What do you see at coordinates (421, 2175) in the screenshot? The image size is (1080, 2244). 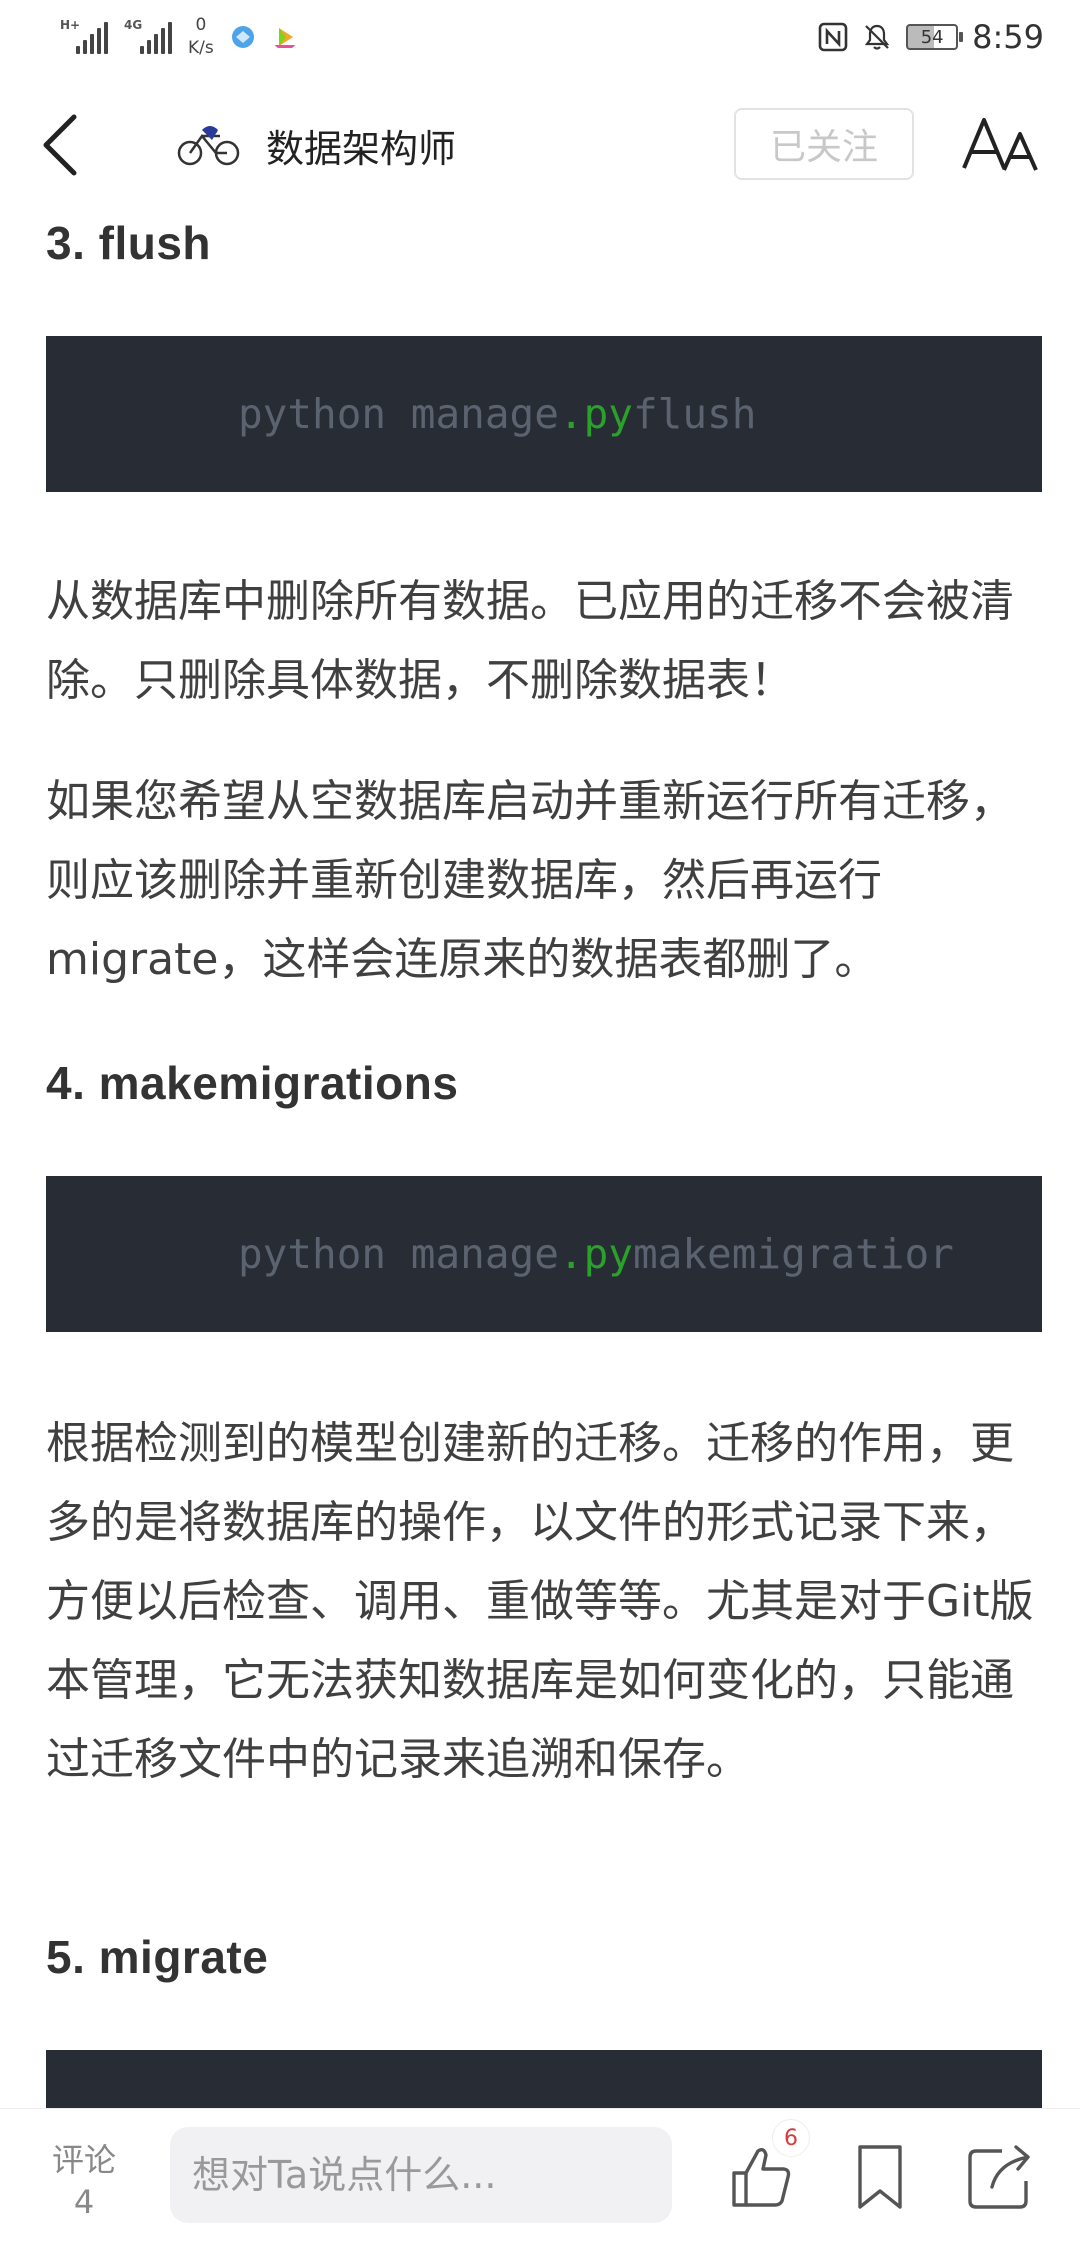 I see `comment-input` at bounding box center [421, 2175].